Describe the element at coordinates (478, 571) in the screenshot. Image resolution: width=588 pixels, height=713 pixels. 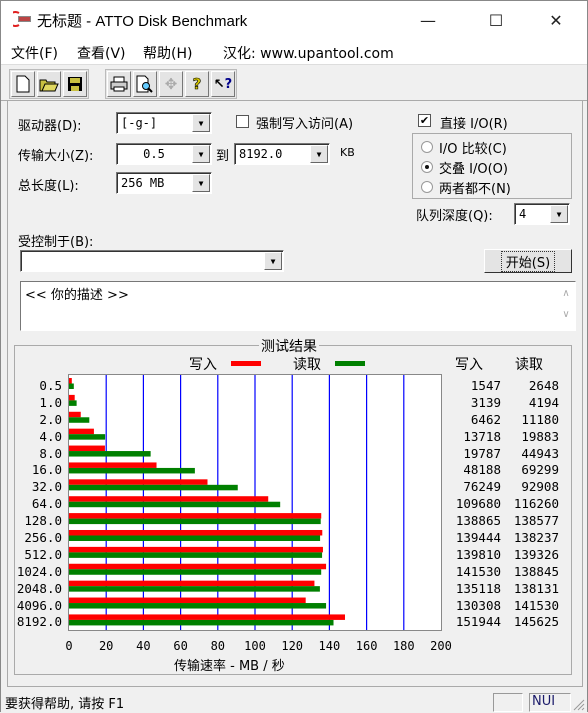
I see `write-value: 141530` at that location.